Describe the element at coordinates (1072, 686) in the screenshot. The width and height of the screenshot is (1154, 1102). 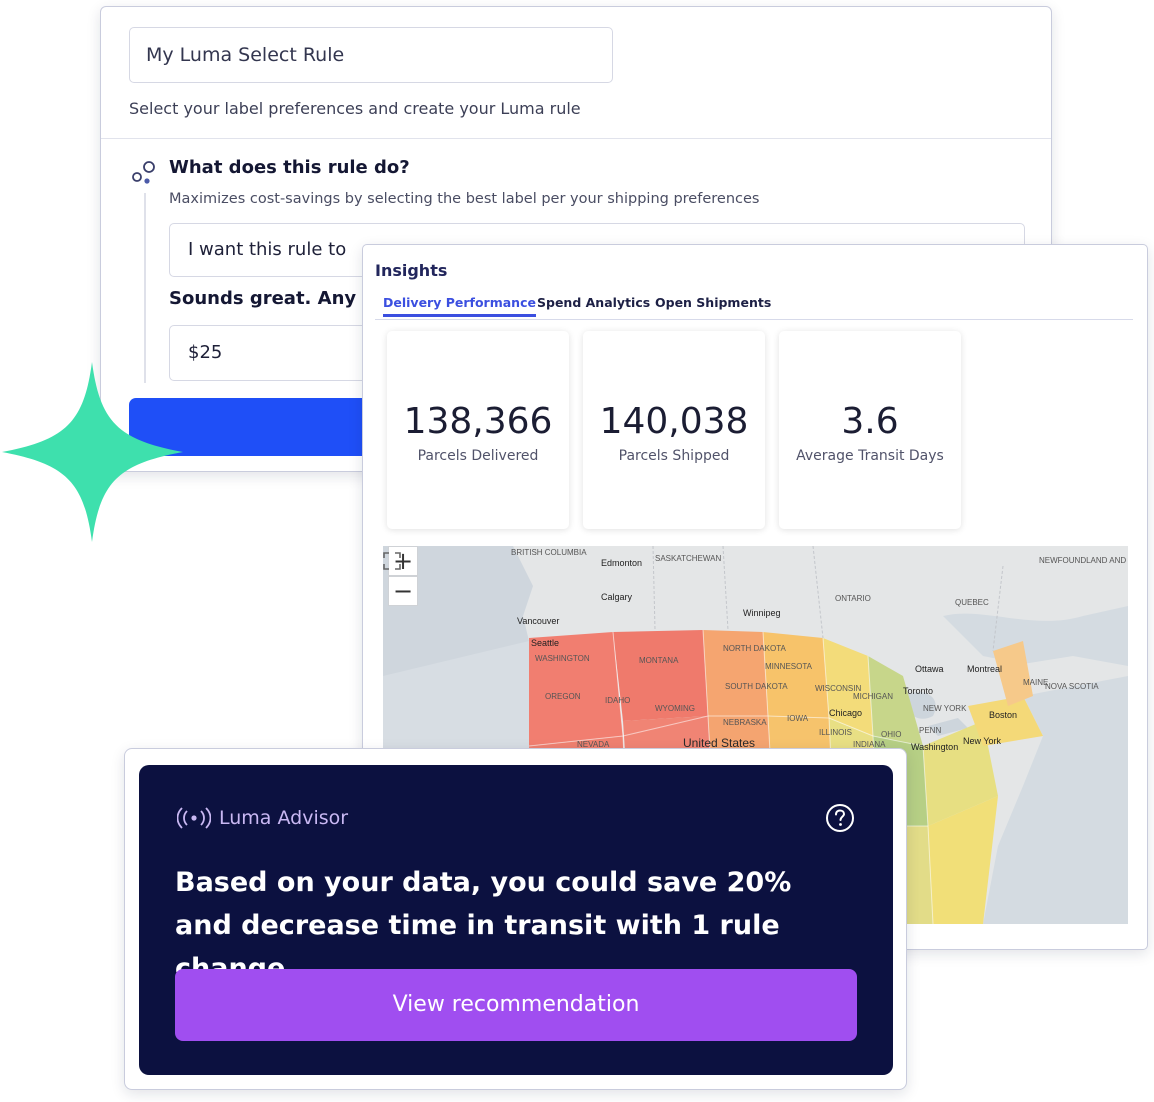
I see `map-label: NOVA SCOTIA` at that location.